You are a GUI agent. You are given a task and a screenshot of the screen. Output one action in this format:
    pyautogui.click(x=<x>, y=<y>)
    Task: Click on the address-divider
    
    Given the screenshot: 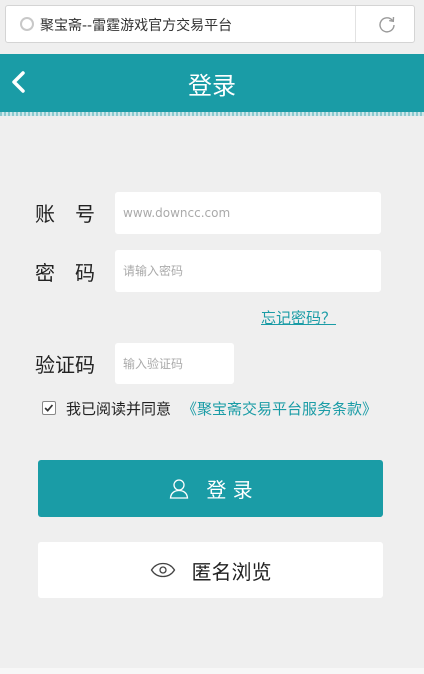 What is the action you would take?
    pyautogui.click(x=355, y=24)
    